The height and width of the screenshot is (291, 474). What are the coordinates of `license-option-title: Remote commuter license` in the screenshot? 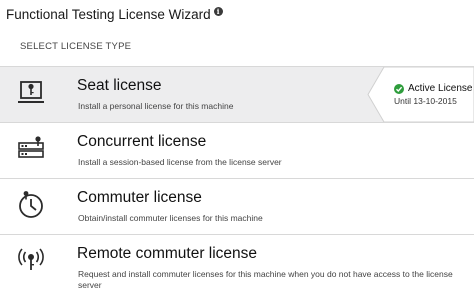 It's located at (167, 253).